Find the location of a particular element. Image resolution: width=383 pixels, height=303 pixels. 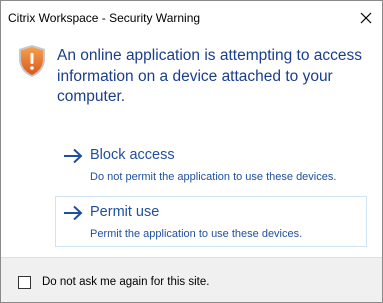

title-bar: Citrix Workspace - Security Warning is located at coordinates (191, 18).